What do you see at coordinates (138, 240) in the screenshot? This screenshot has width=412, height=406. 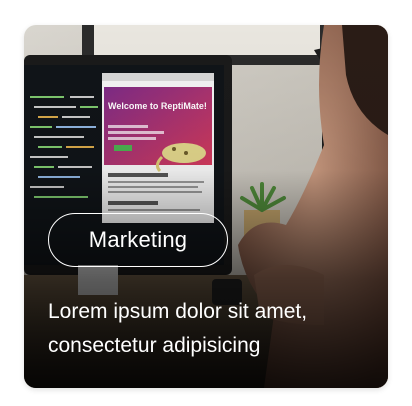 I see `category-tag: Marketing` at bounding box center [138, 240].